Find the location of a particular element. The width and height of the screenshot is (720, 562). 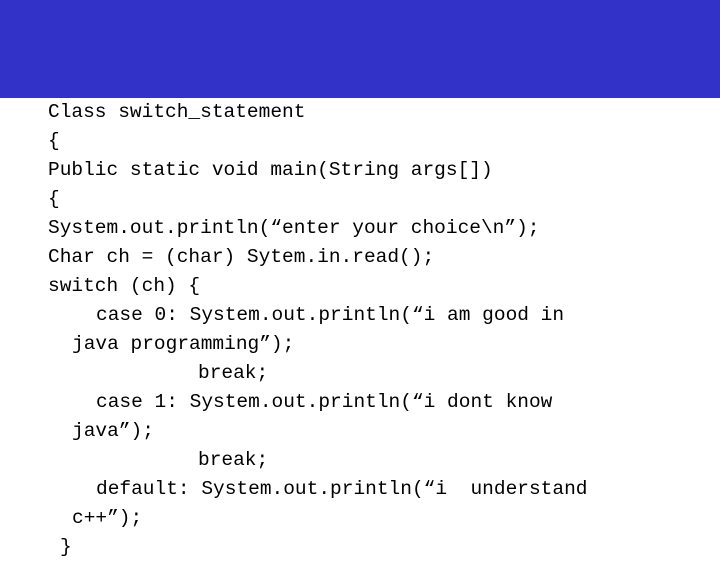

code-line: c++”); is located at coordinates (107, 518).